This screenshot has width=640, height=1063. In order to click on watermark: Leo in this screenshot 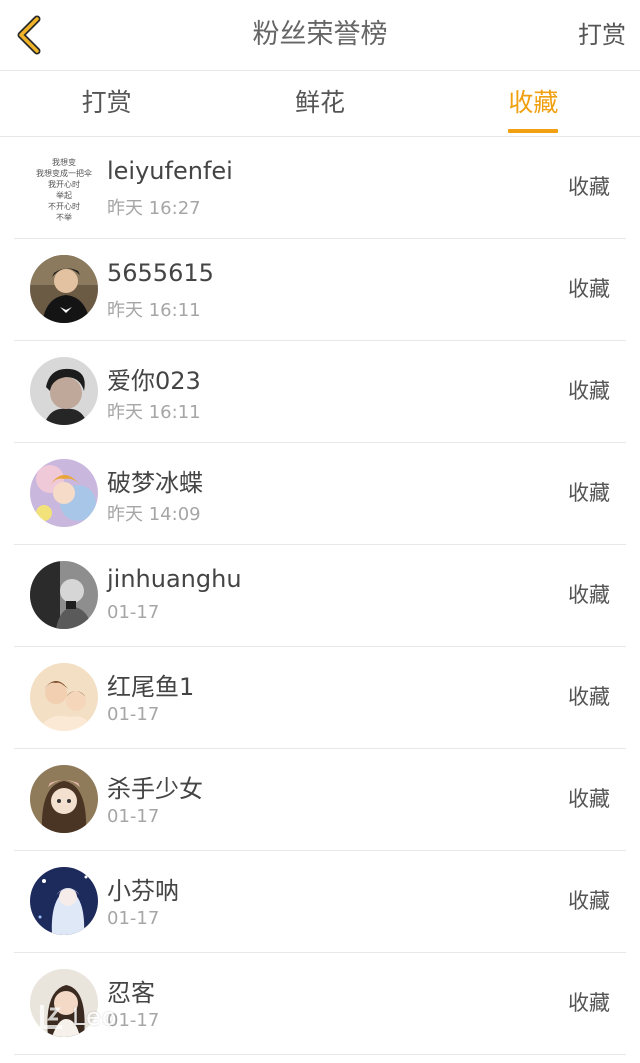, I will do `click(86, 1017)`.